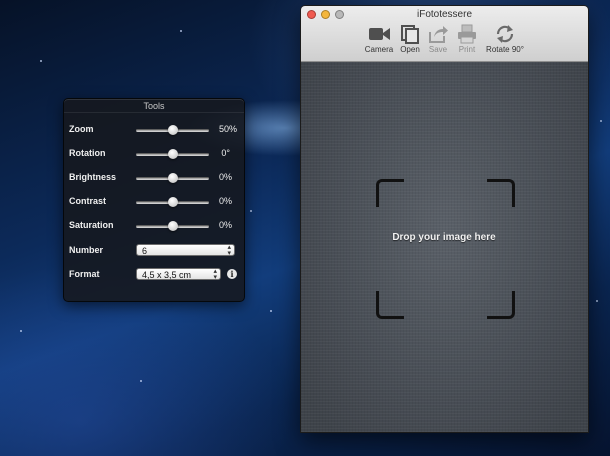 This screenshot has height=456, width=610. I want to click on zoom-value: 50%, so click(227, 129).